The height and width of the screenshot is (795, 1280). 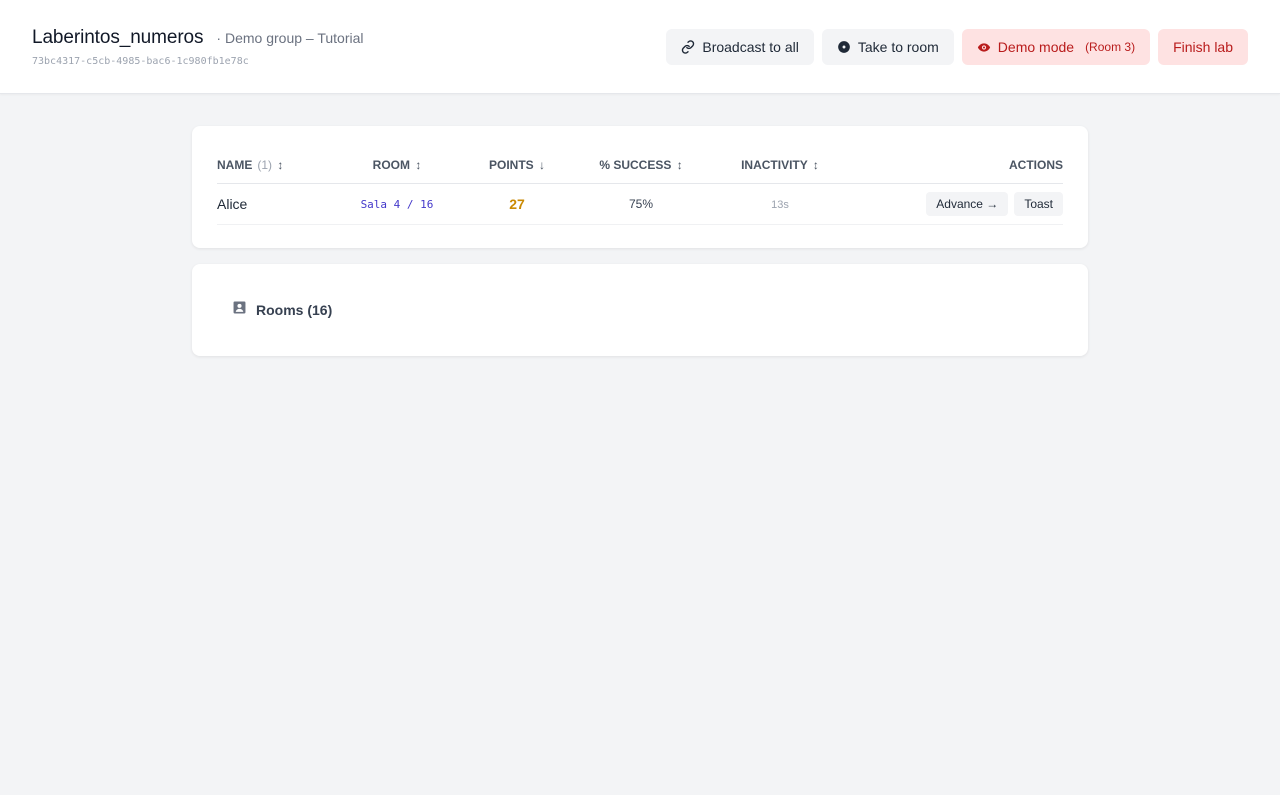 What do you see at coordinates (1036, 165) in the screenshot?
I see `column-actions-label: ACTIONS` at bounding box center [1036, 165].